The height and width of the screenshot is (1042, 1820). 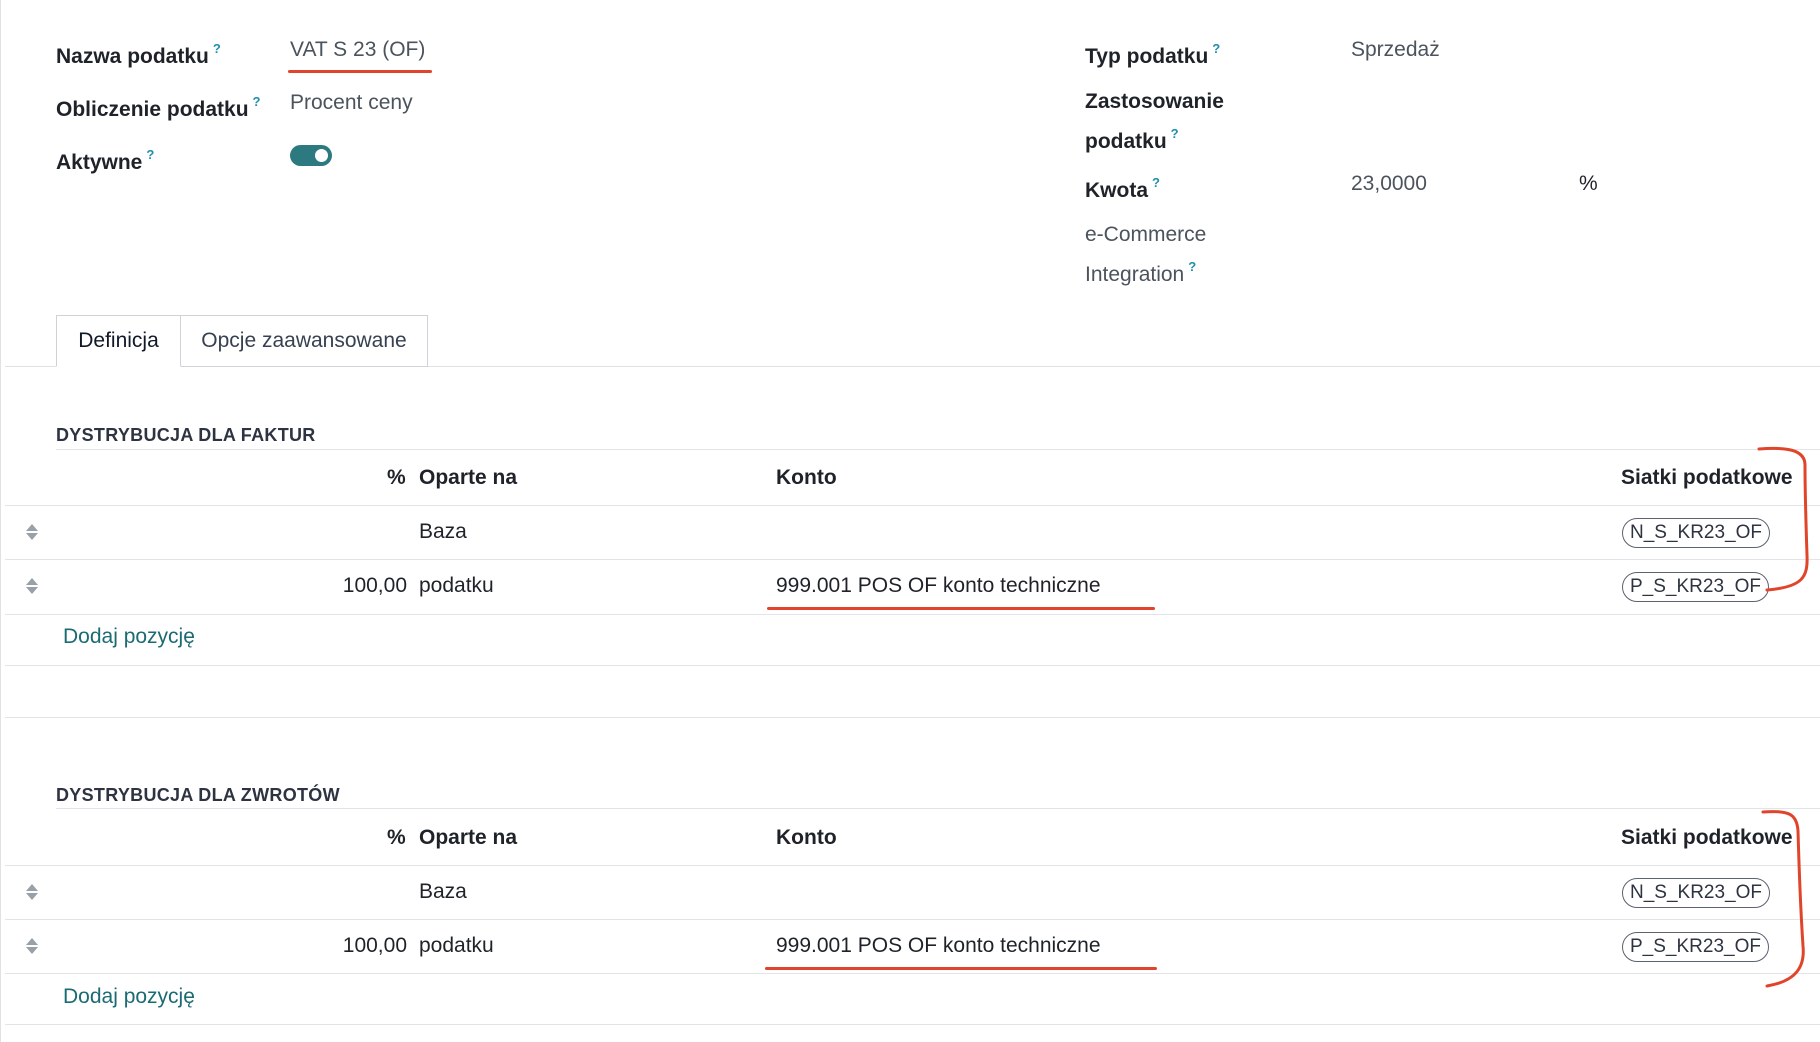 What do you see at coordinates (105, 160) in the screenshot?
I see `active-label: Aktywne?` at bounding box center [105, 160].